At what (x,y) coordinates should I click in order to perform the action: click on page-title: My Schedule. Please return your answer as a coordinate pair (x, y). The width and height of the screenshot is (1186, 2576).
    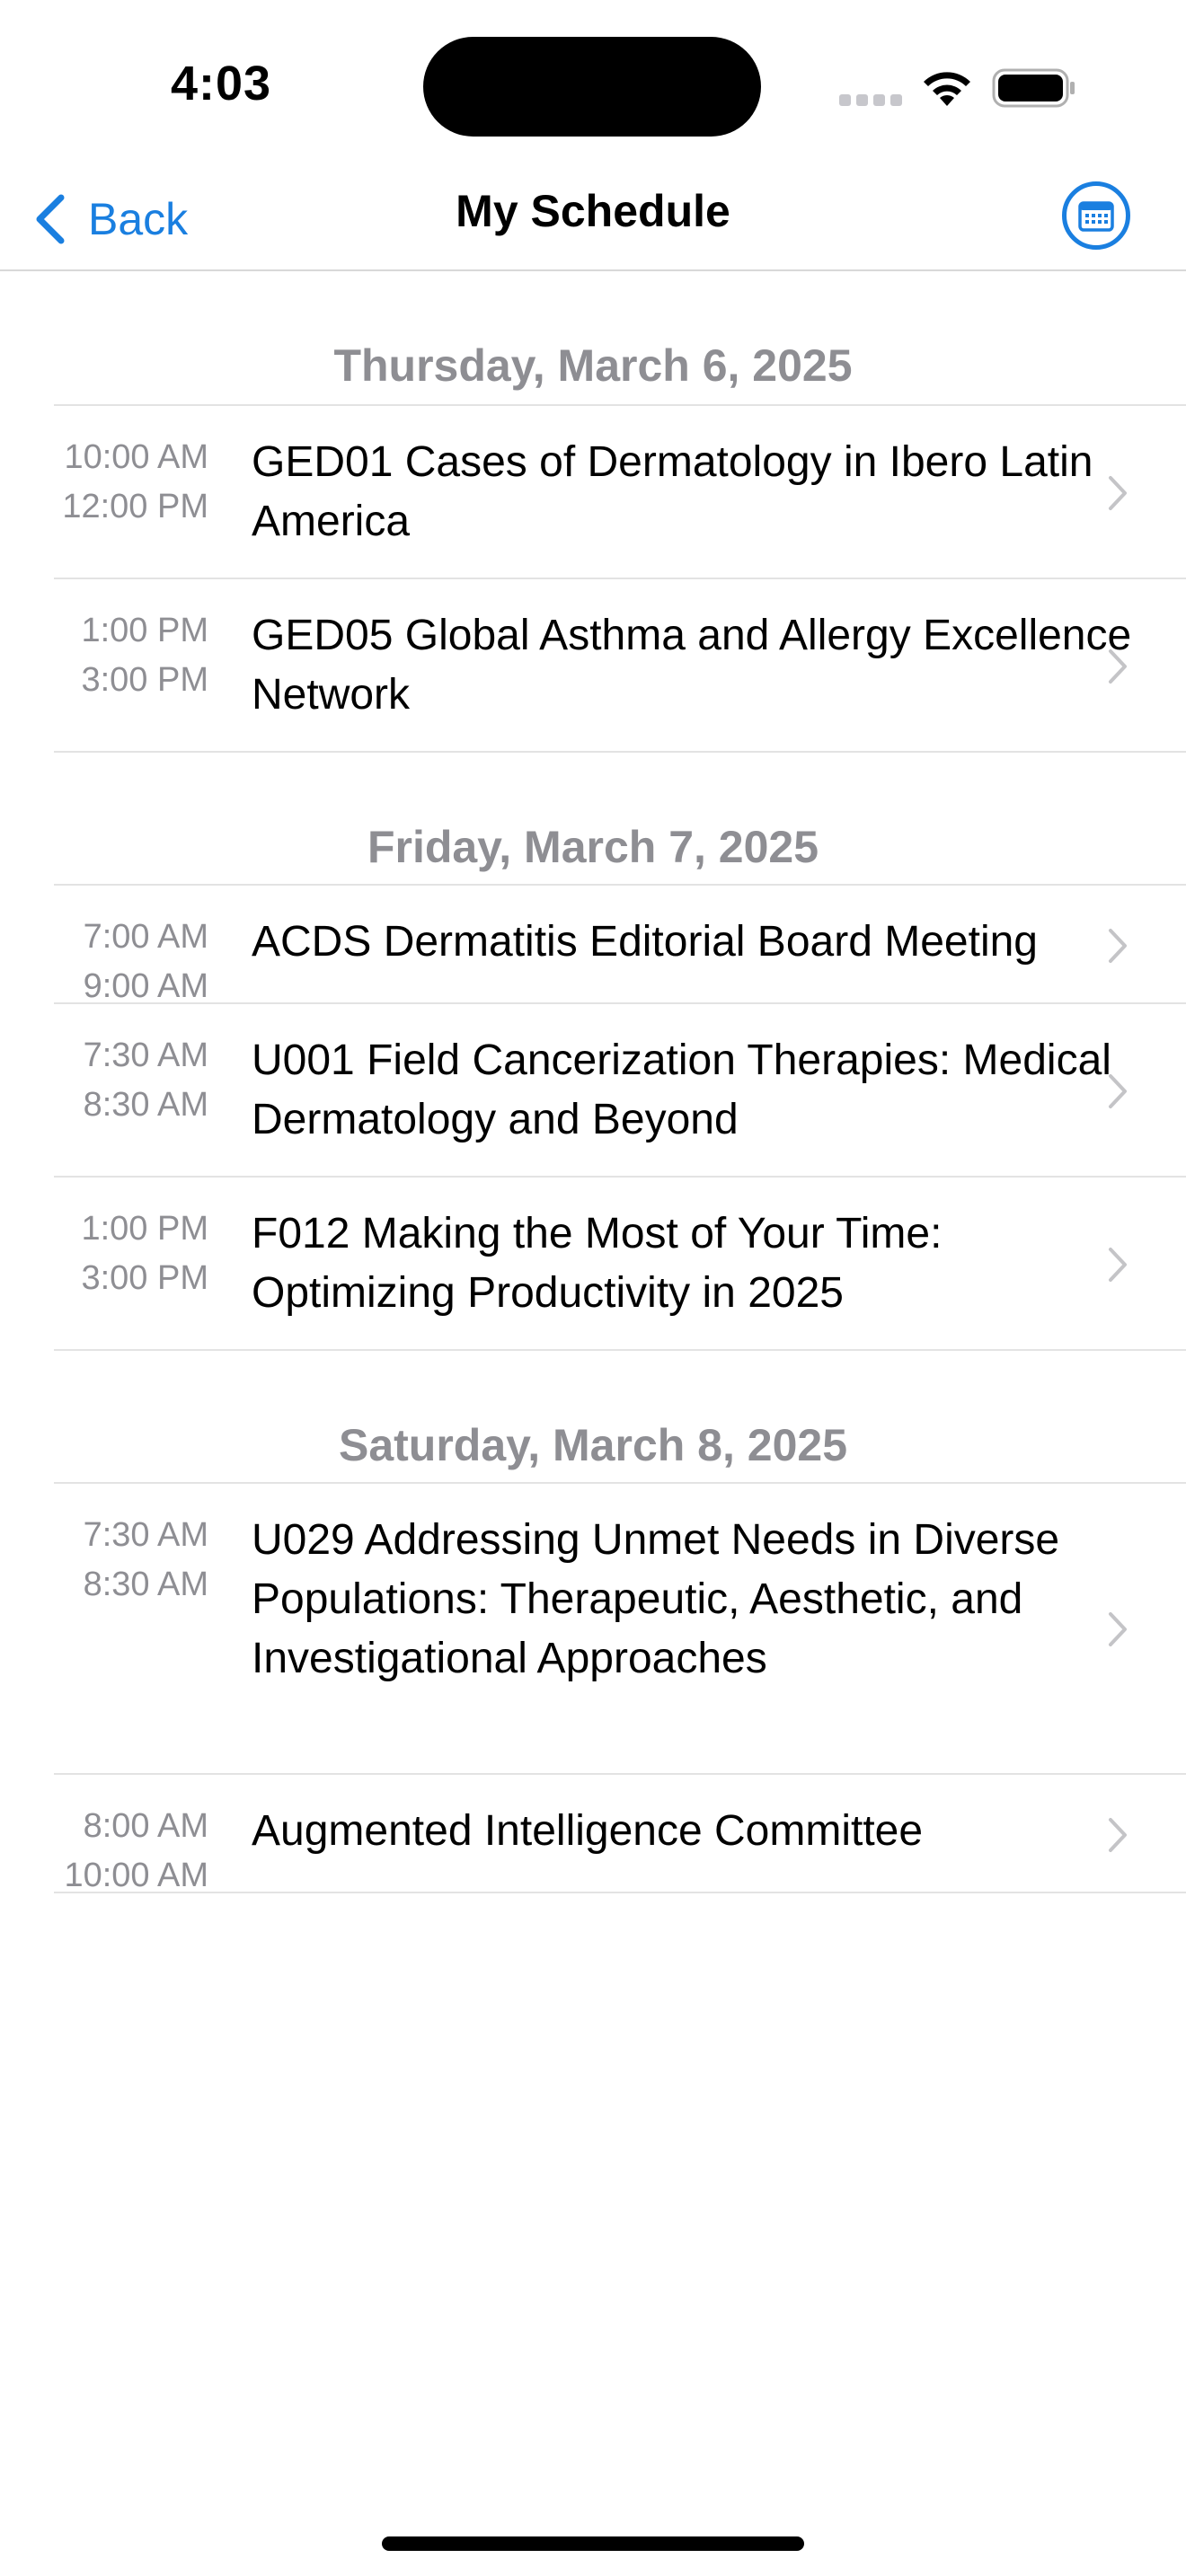
    Looking at the image, I should click on (593, 211).